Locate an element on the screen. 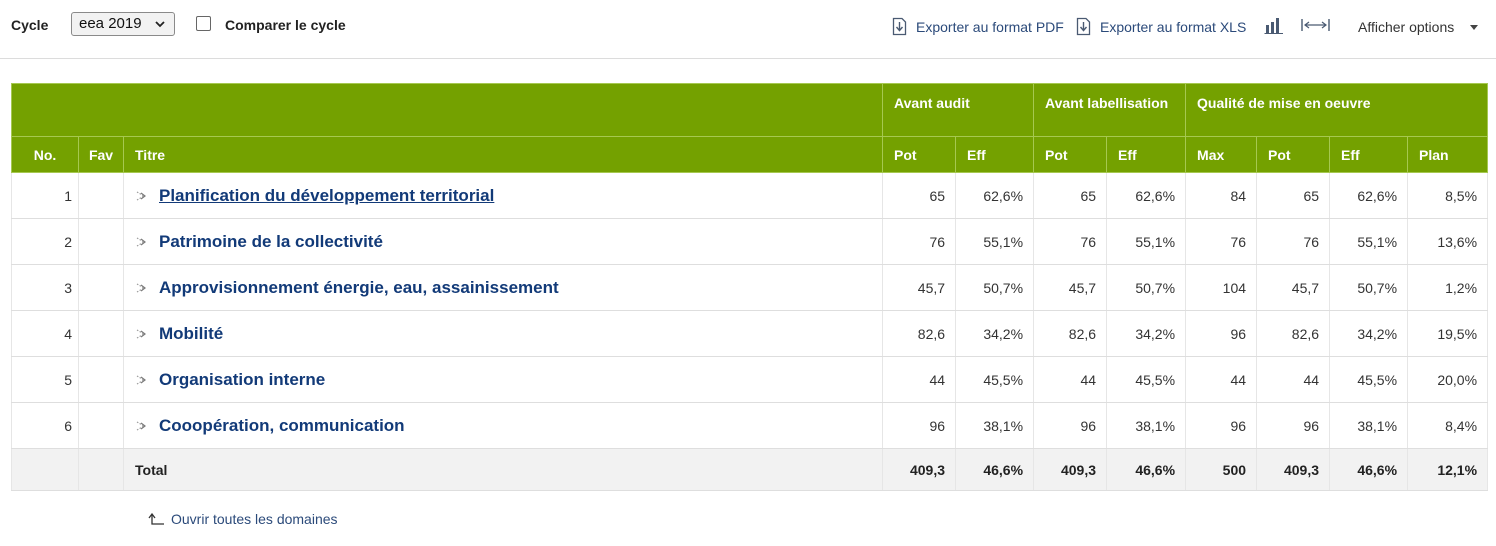  cycle-select-value: eea 2019 is located at coordinates (110, 23).